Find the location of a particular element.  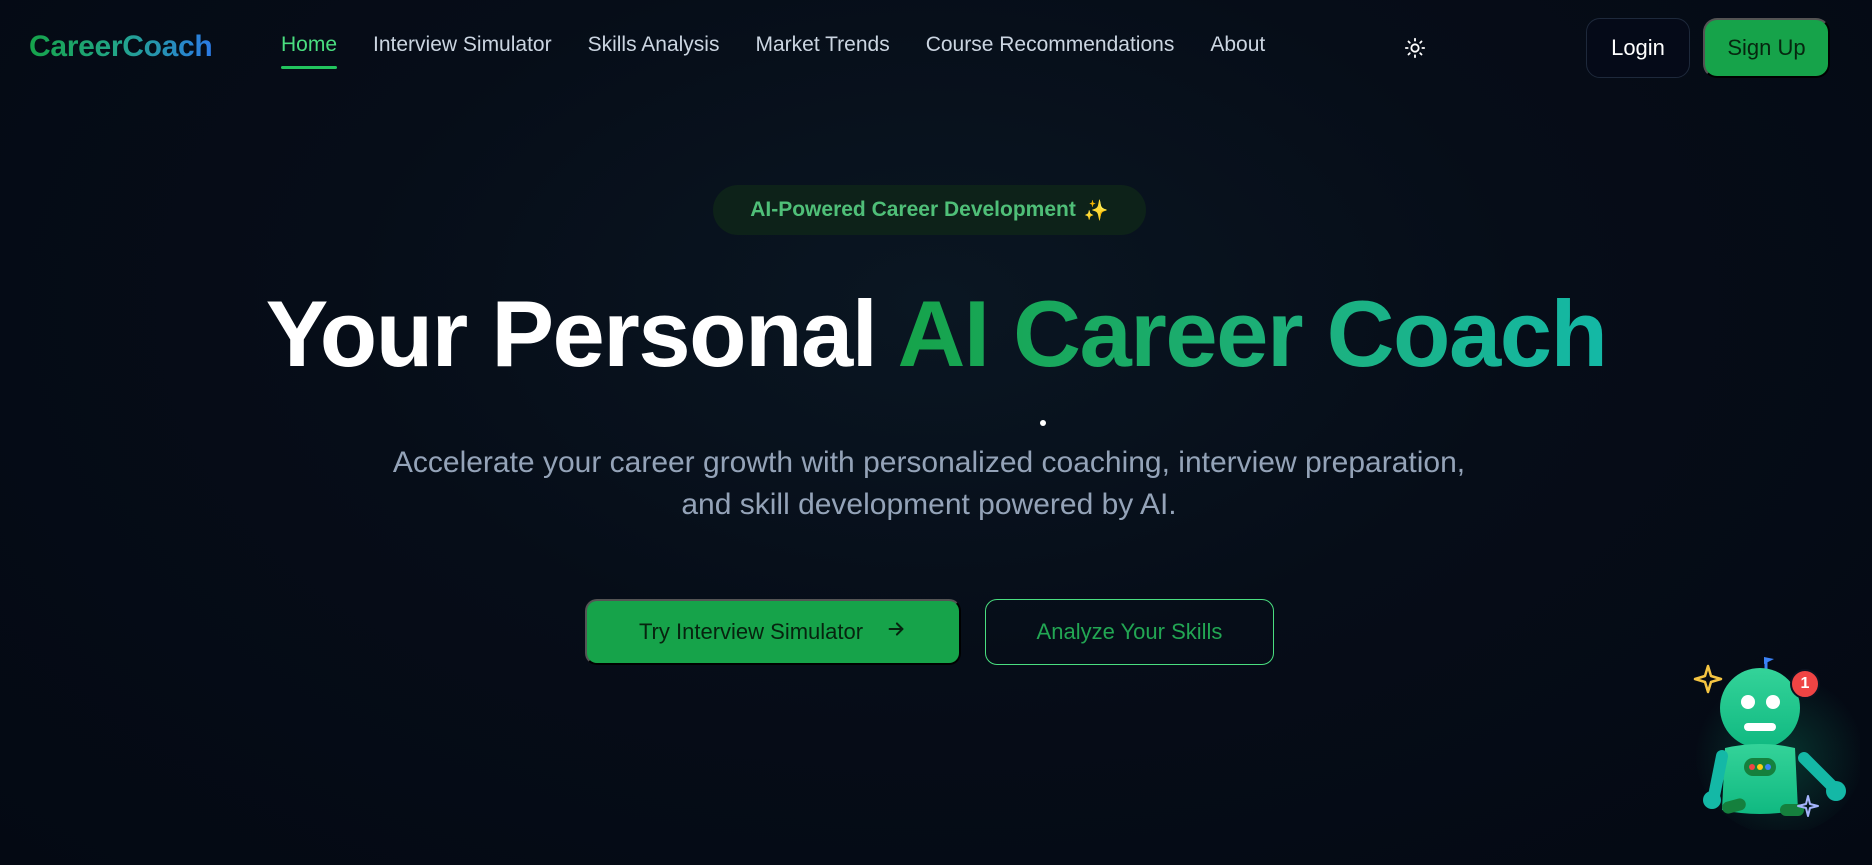

sparkles-icon: ✨ is located at coordinates (1096, 210).